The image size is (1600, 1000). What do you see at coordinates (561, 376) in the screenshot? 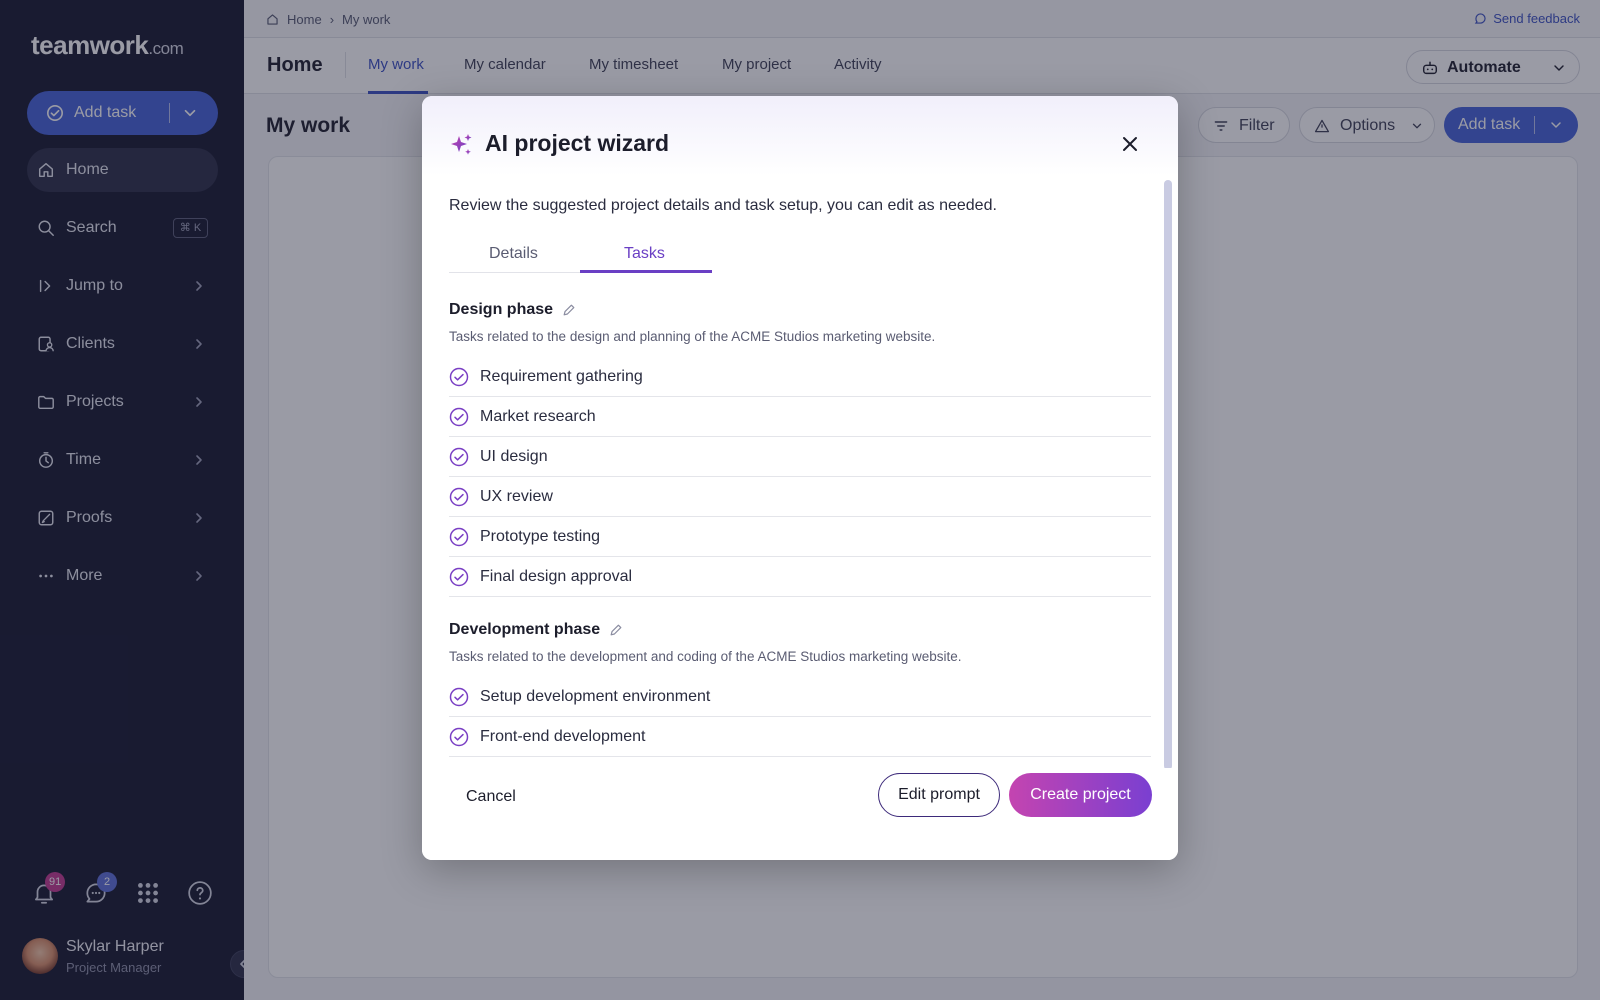
I see `task-title: Requirement gathering` at bounding box center [561, 376].